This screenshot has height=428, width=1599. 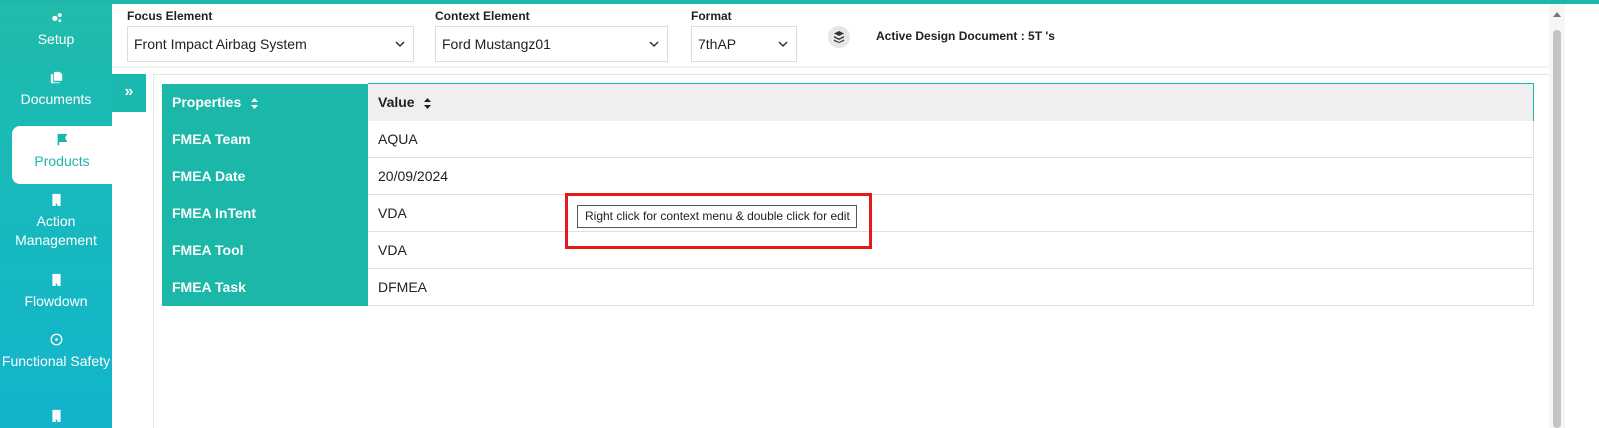 I want to click on value-cell: AQUA, so click(x=951, y=139).